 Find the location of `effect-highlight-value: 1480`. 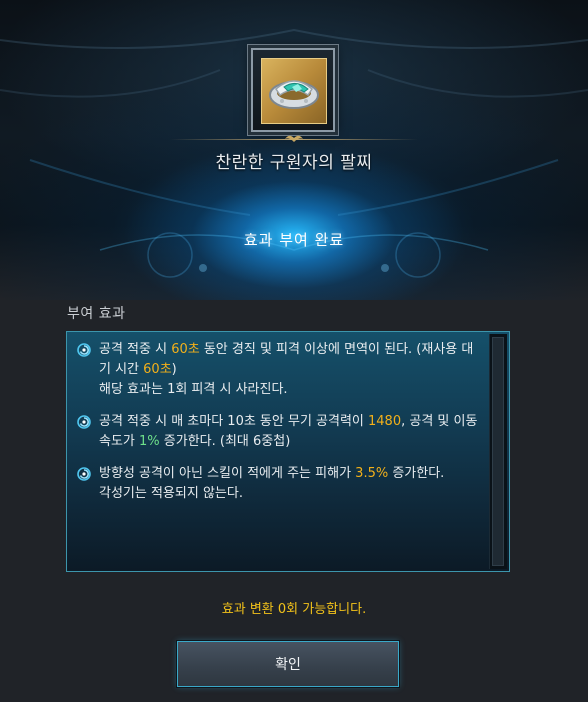

effect-highlight-value: 1480 is located at coordinates (385, 421).